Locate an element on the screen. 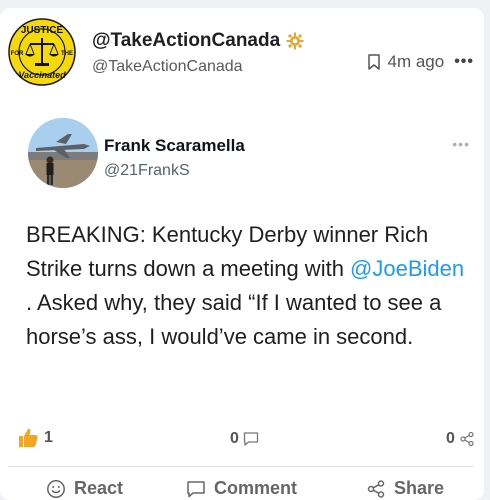  embedded-avatar-image is located at coordinates (63, 153).